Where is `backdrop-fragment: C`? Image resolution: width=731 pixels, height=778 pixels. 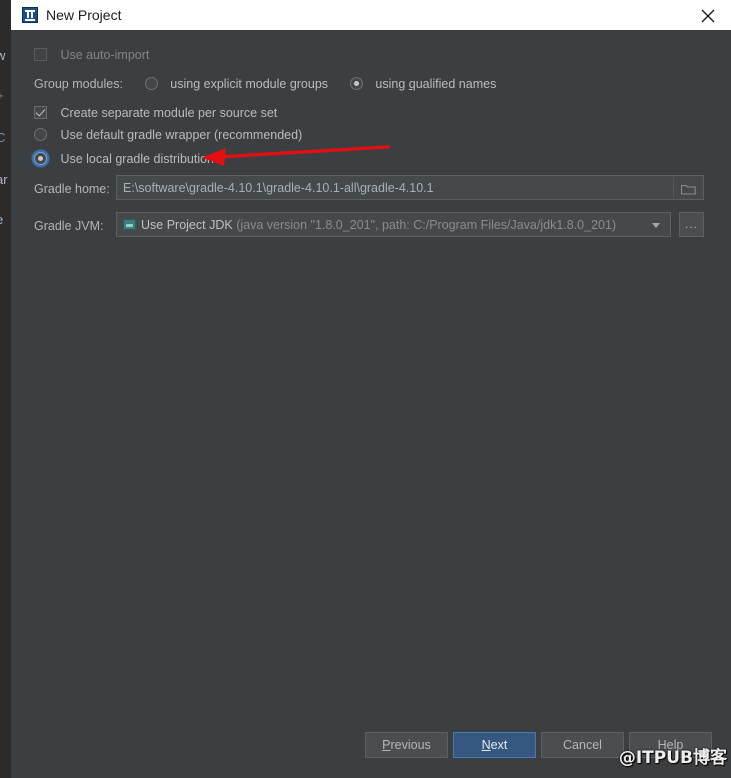 backdrop-fragment: C is located at coordinates (3, 137).